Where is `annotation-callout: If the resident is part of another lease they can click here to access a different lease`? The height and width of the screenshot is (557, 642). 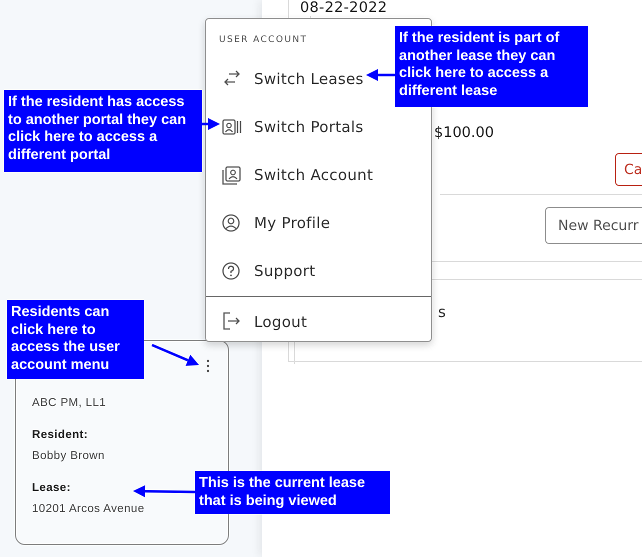 annotation-callout: If the resident is part of another lease they can click here to access a different lease is located at coordinates (491, 66).